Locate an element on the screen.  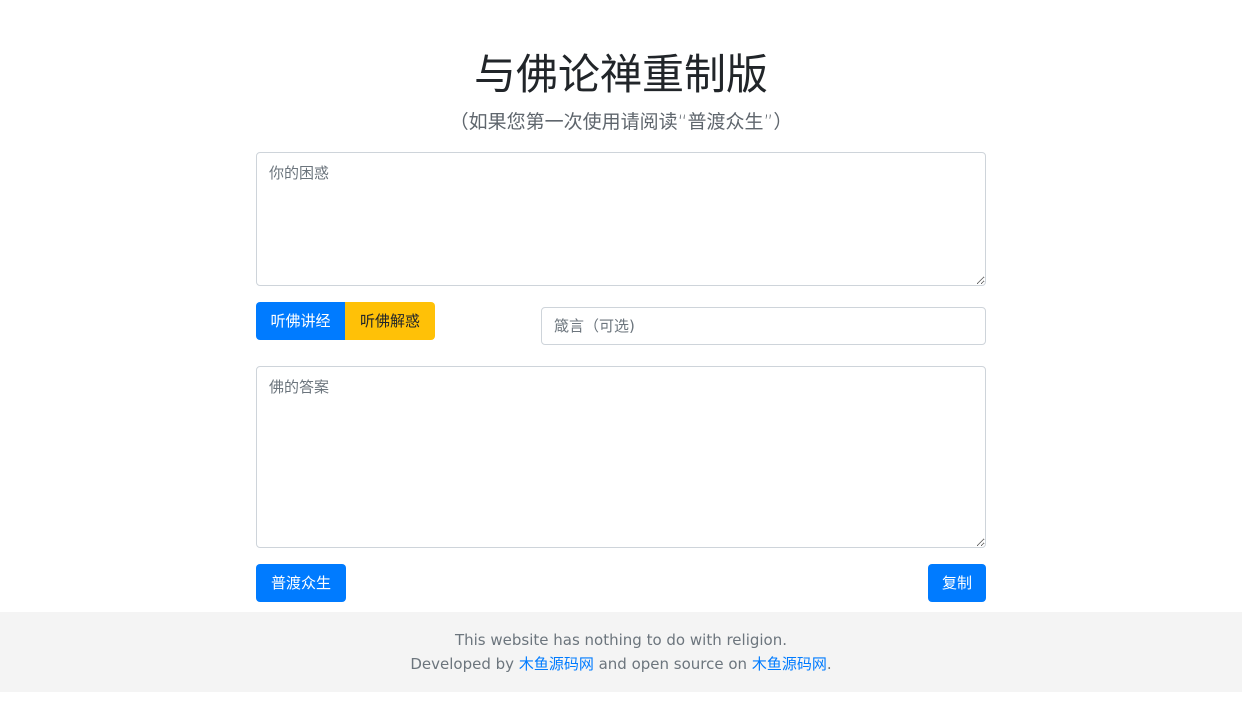
page-title: 与佛论禅重制版 is located at coordinates (620, 74).